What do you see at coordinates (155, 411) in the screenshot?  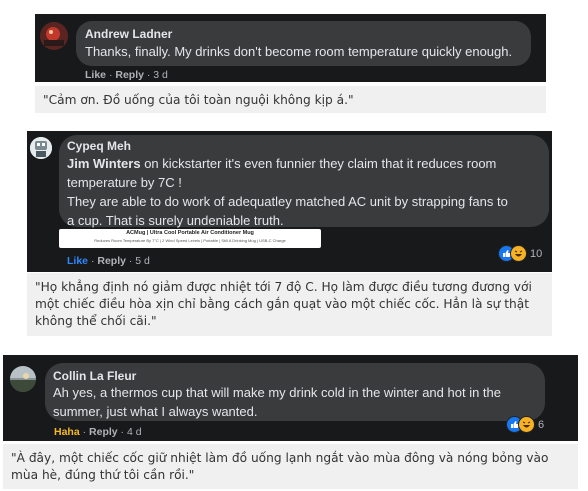 I see `comment-text-line: summer, just what I always wanted.` at bounding box center [155, 411].